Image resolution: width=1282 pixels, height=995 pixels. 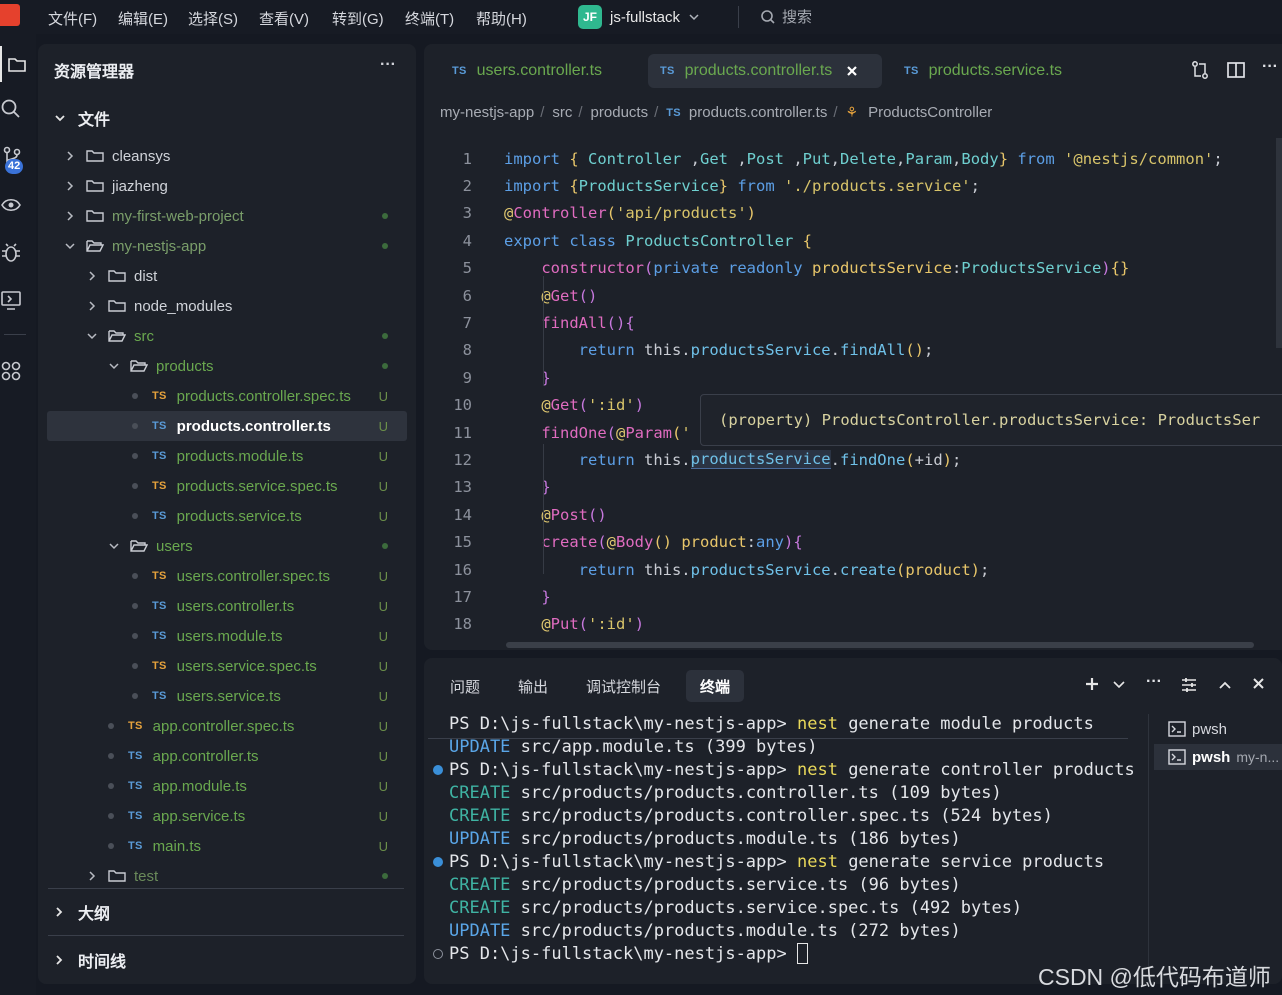 What do you see at coordinates (16, 64) in the screenshot?
I see `explorer-activity-button` at bounding box center [16, 64].